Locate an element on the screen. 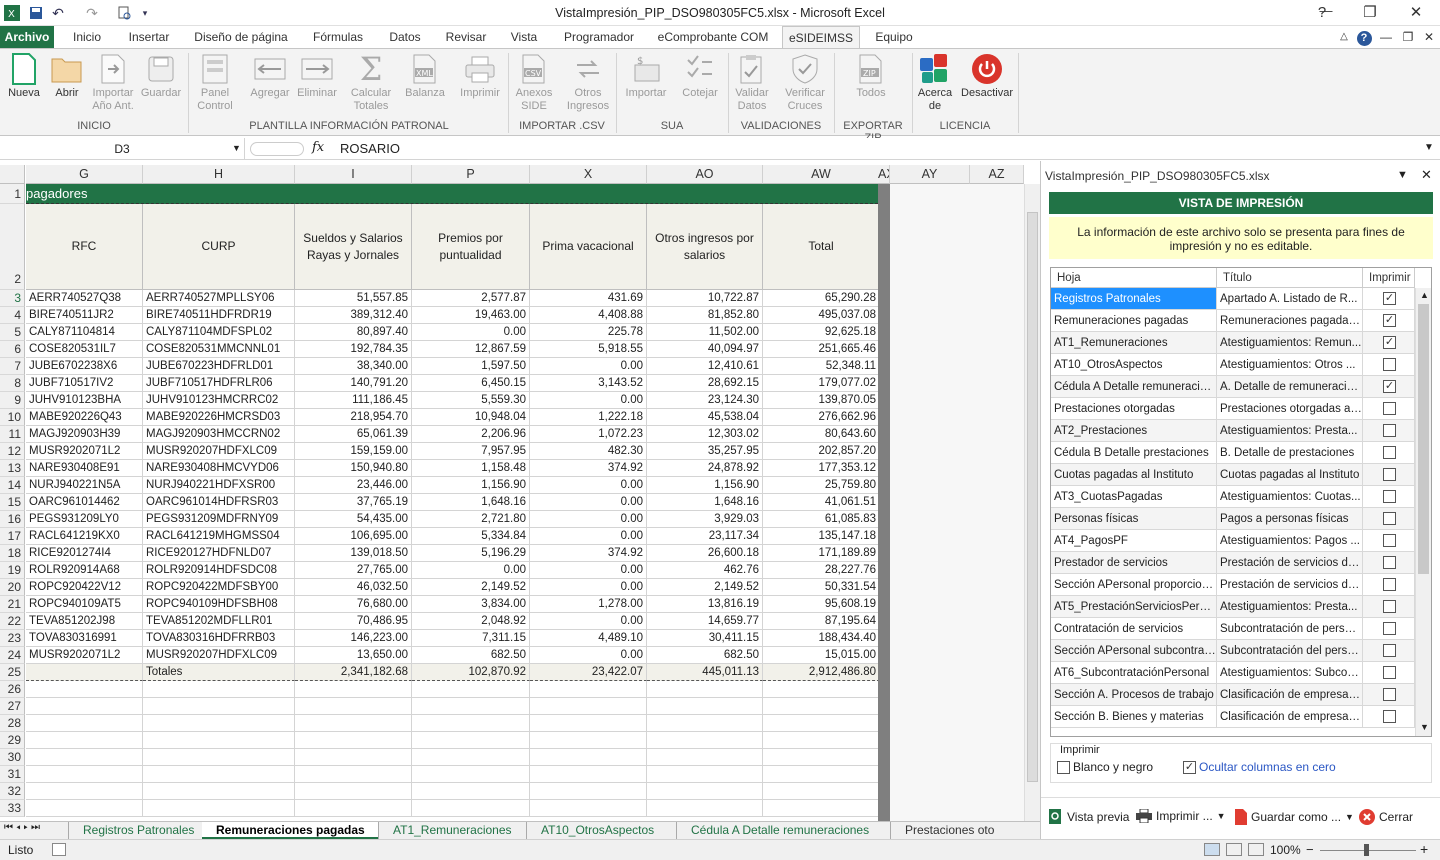 The width and height of the screenshot is (1440, 860). row-header-33: 33 is located at coordinates (12, 808).